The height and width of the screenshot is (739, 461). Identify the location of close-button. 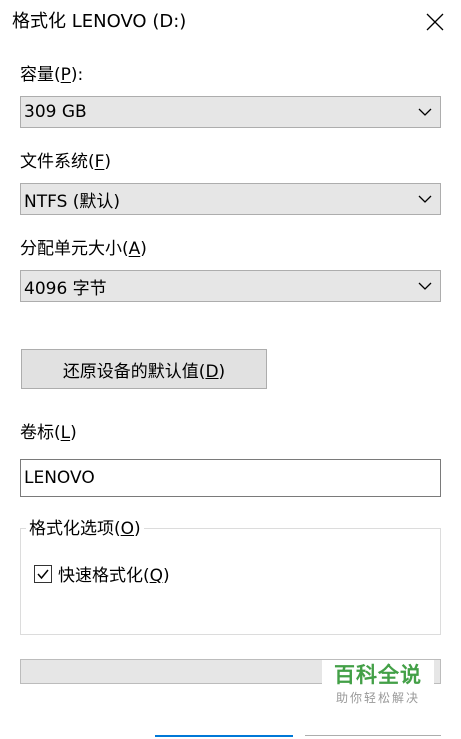
(435, 22).